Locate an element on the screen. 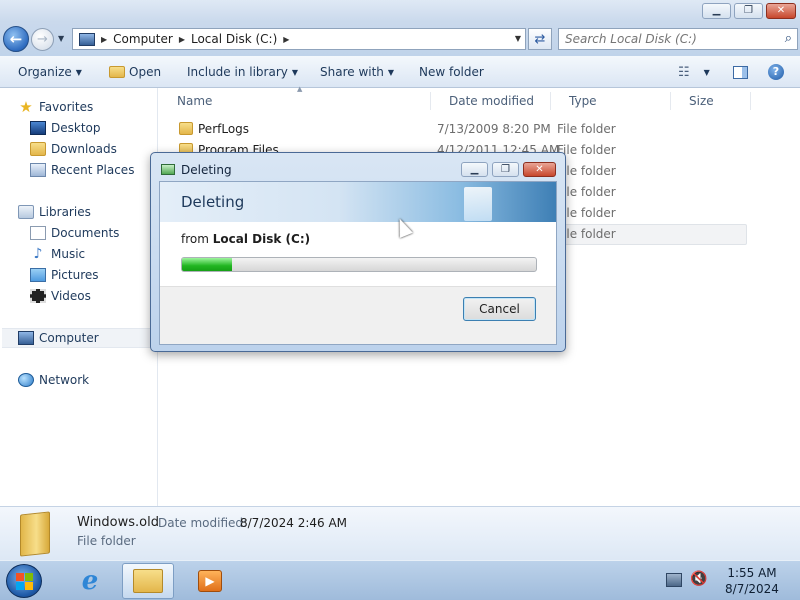  new-folder-label: New folder is located at coordinates (451, 72).